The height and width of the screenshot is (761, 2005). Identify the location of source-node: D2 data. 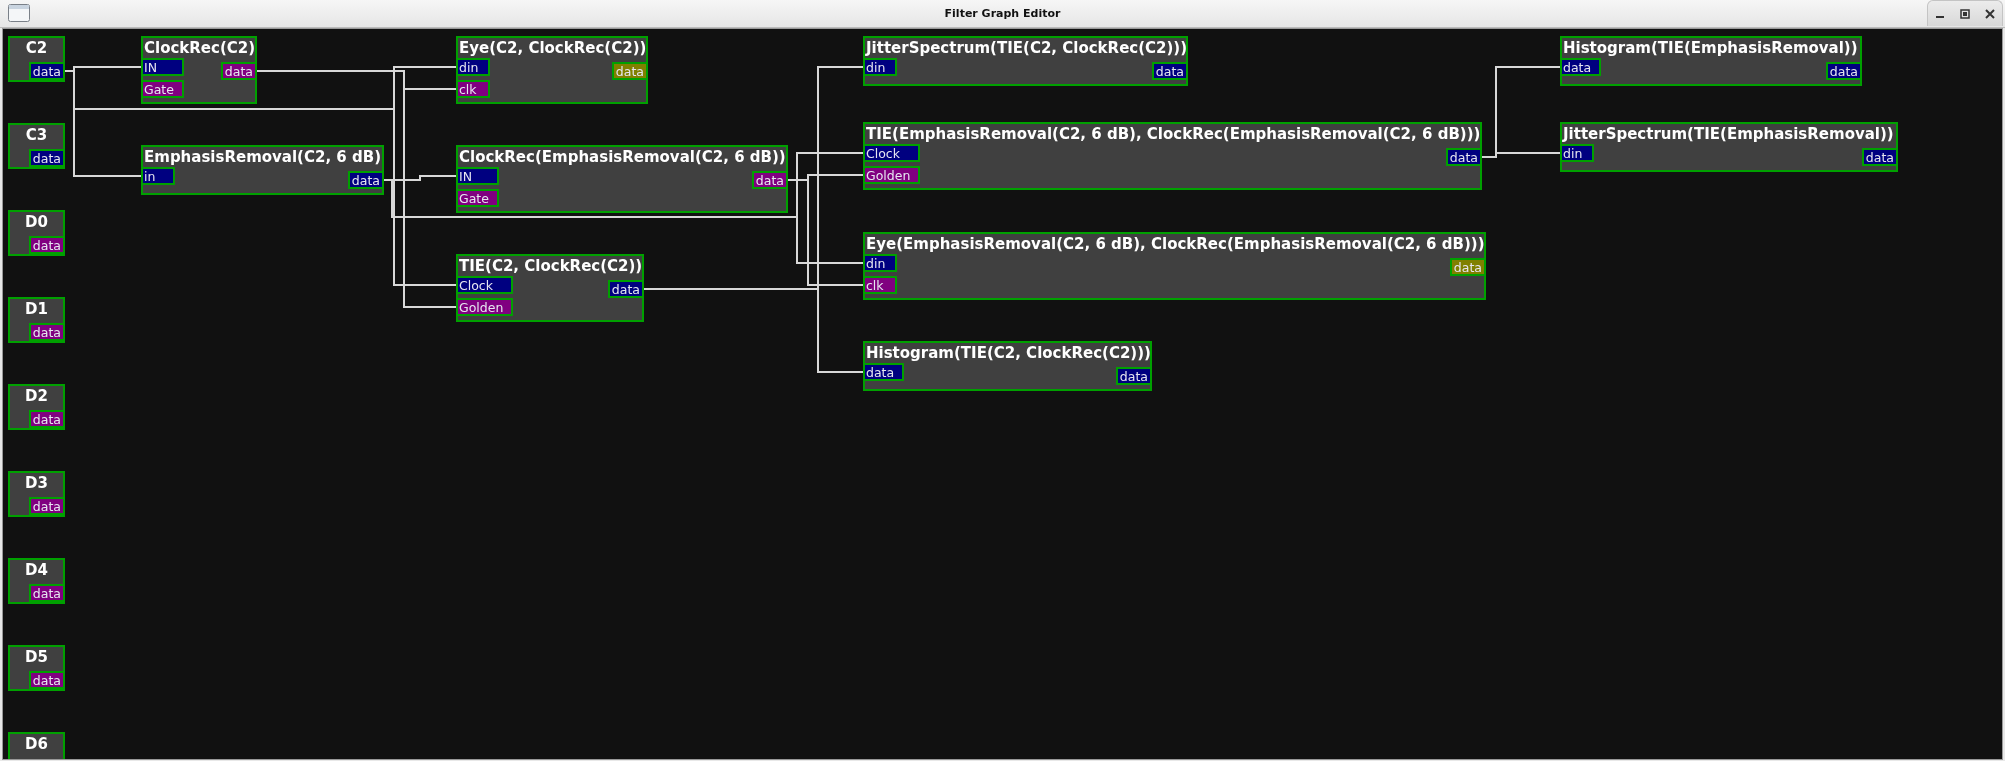
(36, 407).